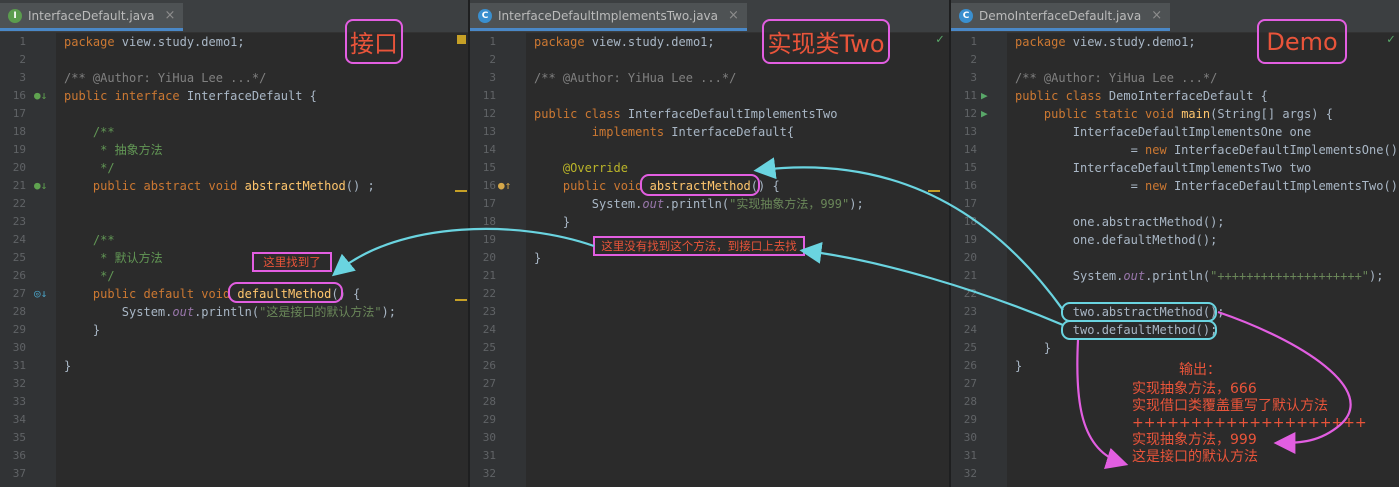  I want to click on code-line: 13 InterfaceDefaultImplementsOne one, so click(1175, 132).